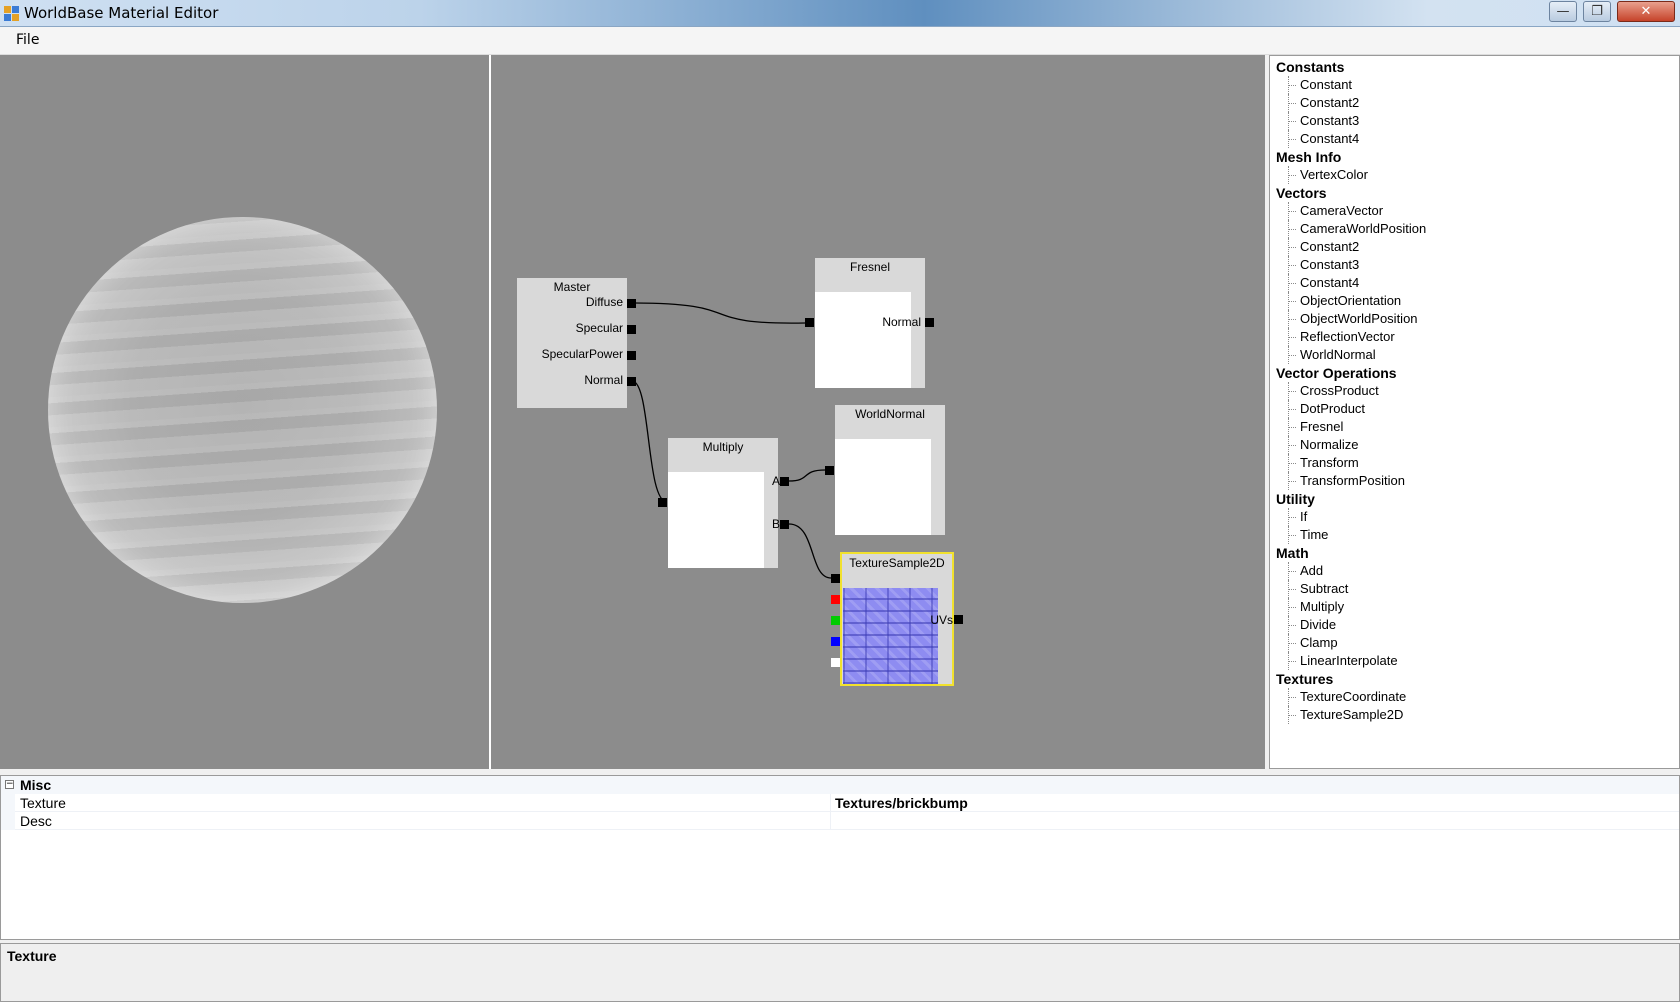  Describe the element at coordinates (835, 599) in the screenshot. I see `port-red-channel` at that location.